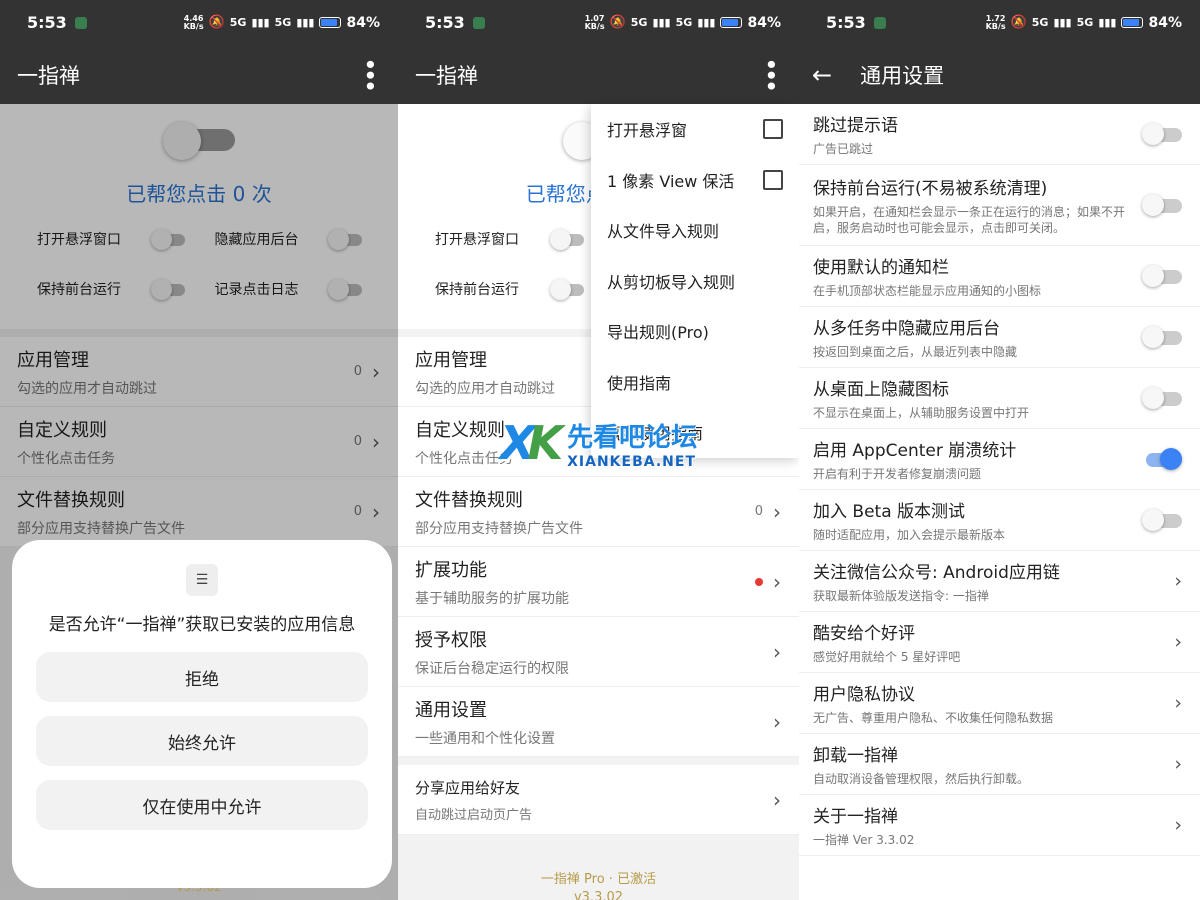  What do you see at coordinates (202, 805) in the screenshot?
I see `allow-while-using-button: 仅在使用中允许` at bounding box center [202, 805].